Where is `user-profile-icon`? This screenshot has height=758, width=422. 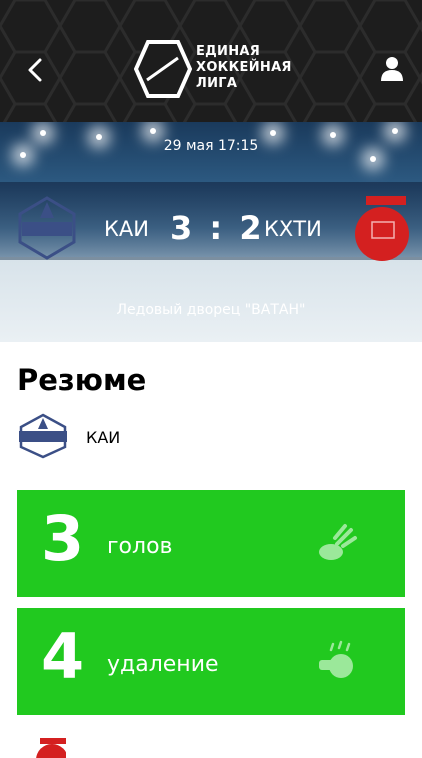 user-profile-icon is located at coordinates (392, 68).